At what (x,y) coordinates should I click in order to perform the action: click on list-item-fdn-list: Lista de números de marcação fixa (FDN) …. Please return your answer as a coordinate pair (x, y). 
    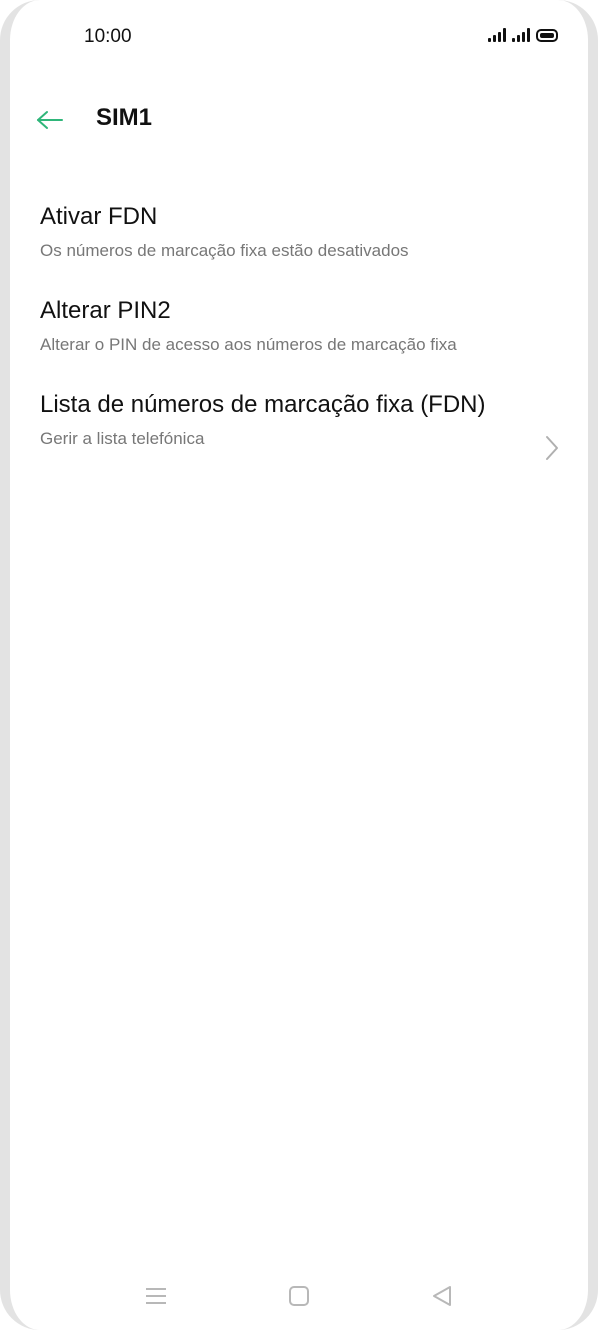
    Looking at the image, I should click on (299, 425).